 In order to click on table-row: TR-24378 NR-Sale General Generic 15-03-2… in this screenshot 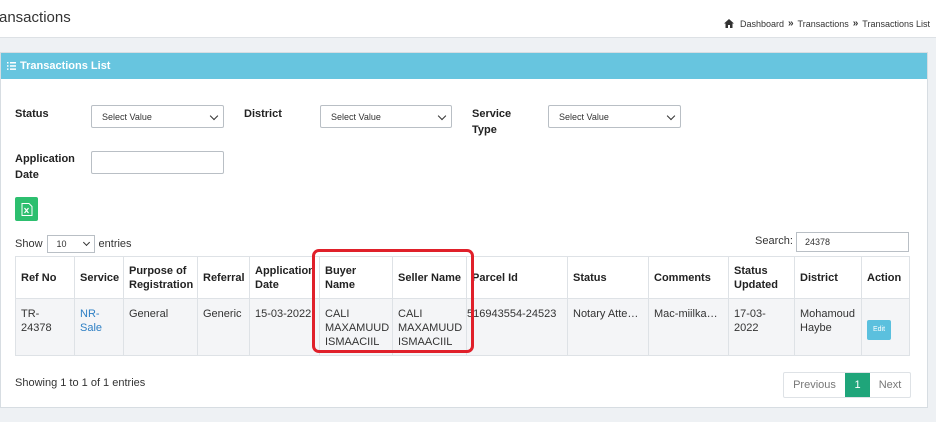, I will do `click(462, 327)`.